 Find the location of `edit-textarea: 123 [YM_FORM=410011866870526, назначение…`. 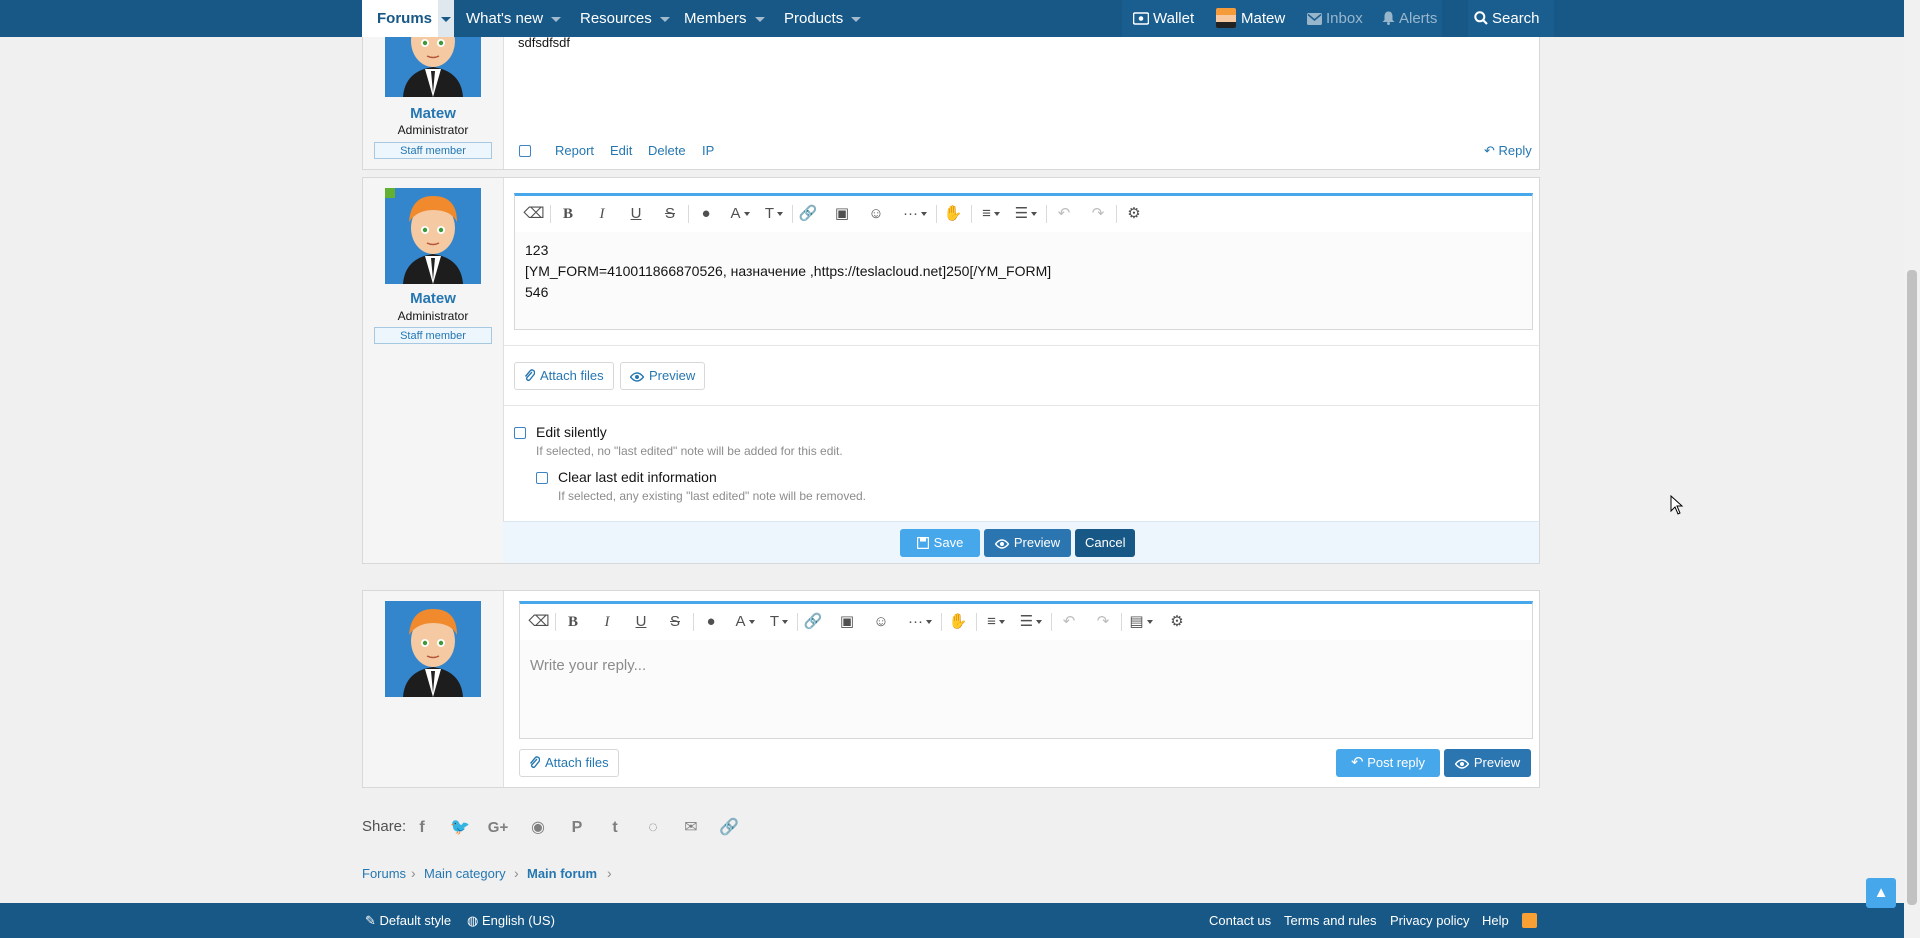

edit-textarea: 123 [YM_FORM=410011866870526, назначение… is located at coordinates (1023, 280).